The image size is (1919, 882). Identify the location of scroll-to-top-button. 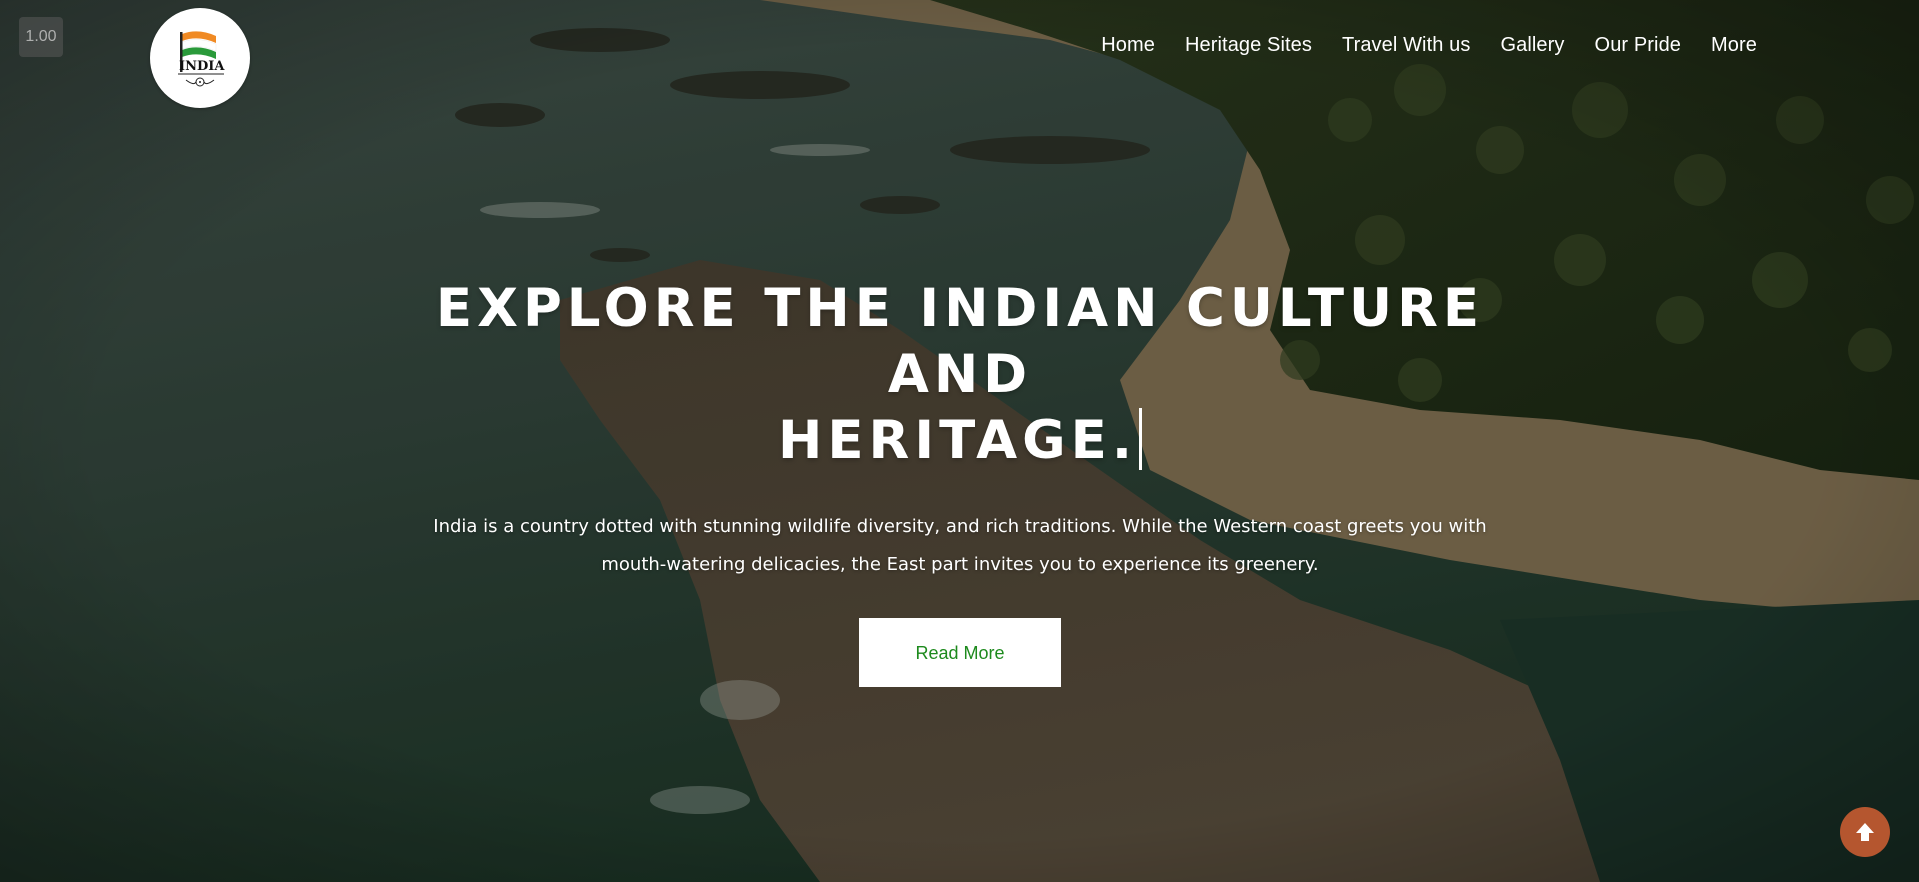
(1865, 832).